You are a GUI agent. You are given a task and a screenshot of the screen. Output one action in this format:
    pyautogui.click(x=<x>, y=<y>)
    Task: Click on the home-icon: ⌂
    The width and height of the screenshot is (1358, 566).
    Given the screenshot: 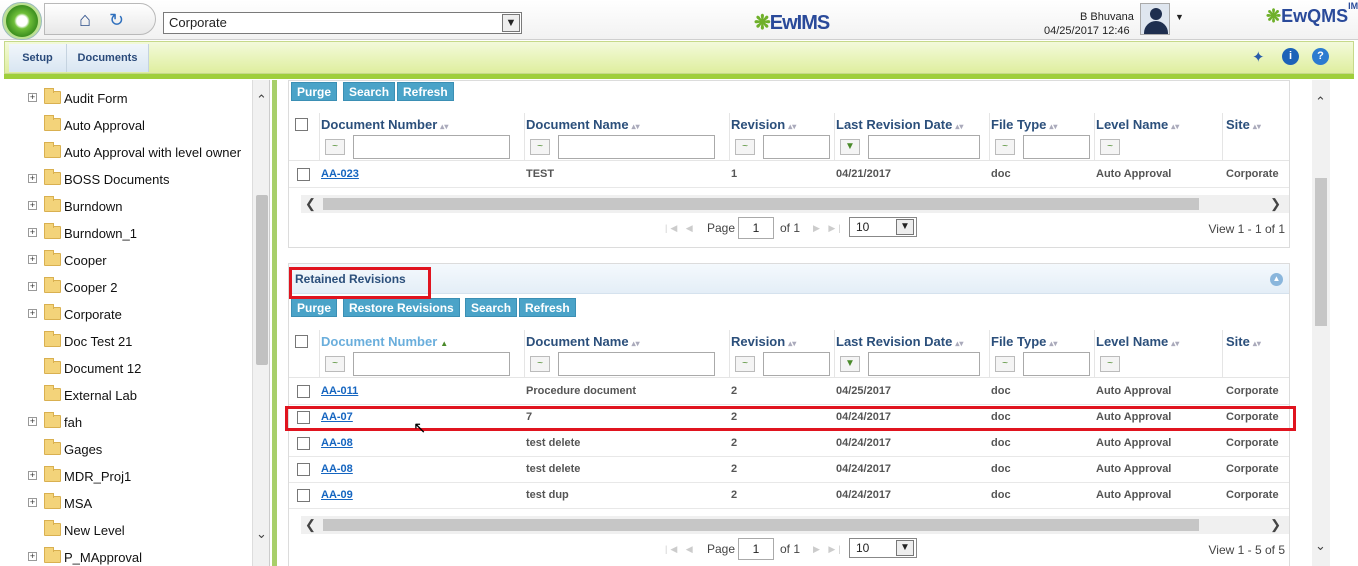 What is the action you would take?
    pyautogui.click(x=85, y=20)
    